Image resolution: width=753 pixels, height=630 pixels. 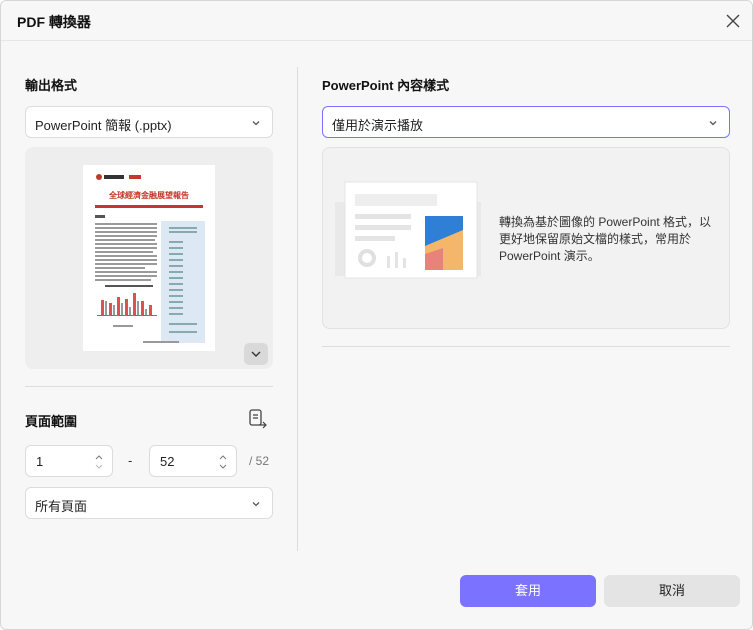 I want to click on output-format-value: PowerPoint 簡報 (.pptx), so click(x=103, y=125).